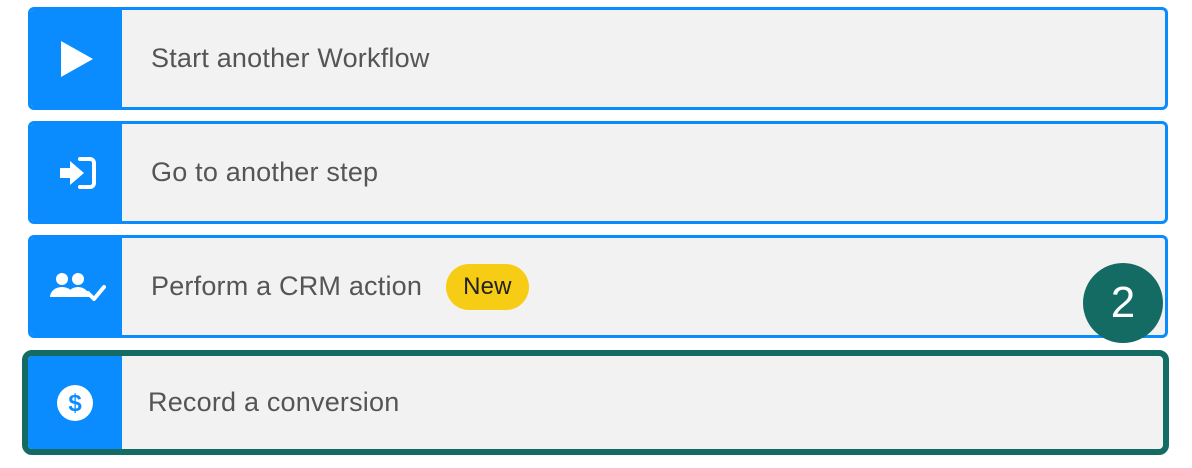 The height and width of the screenshot is (468, 1192). What do you see at coordinates (274, 402) in the screenshot?
I see `action-label: Record a conversion` at bounding box center [274, 402].